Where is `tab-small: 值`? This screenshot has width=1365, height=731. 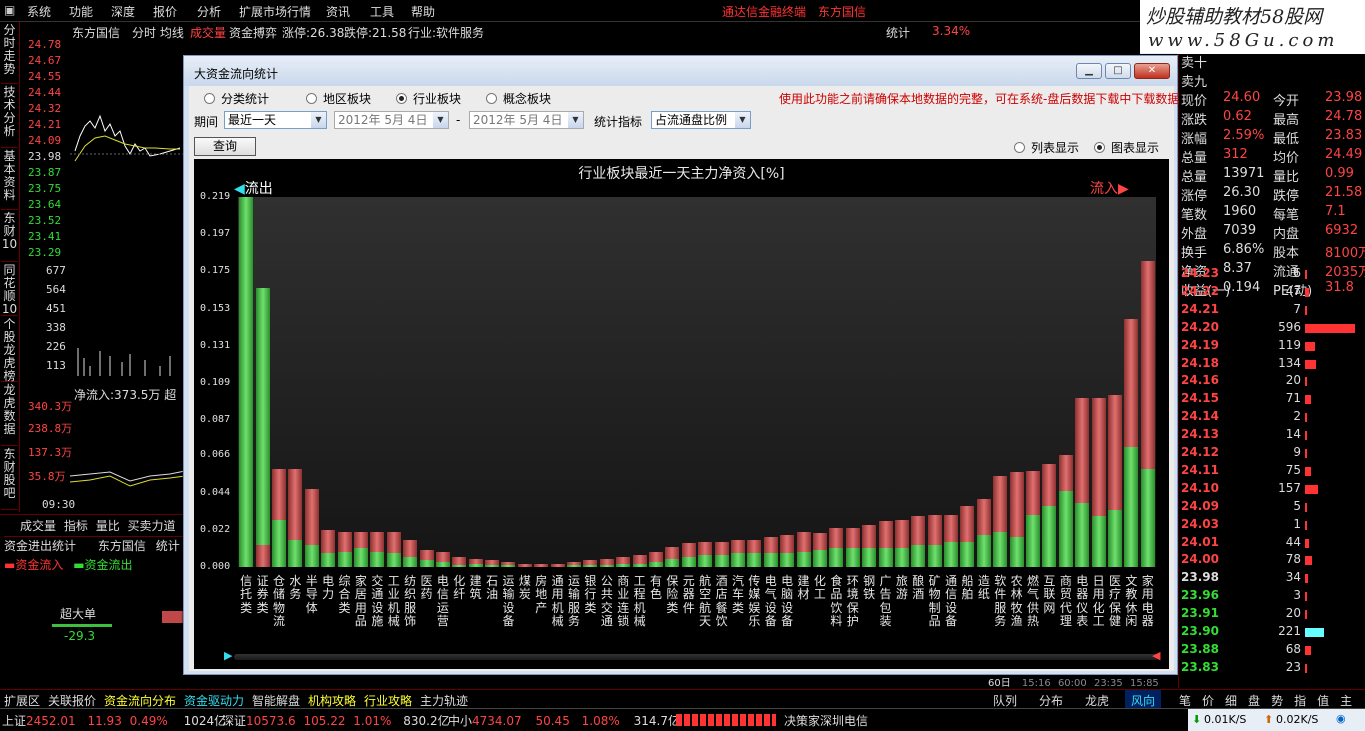 tab-small: 值 is located at coordinates (1328, 701).